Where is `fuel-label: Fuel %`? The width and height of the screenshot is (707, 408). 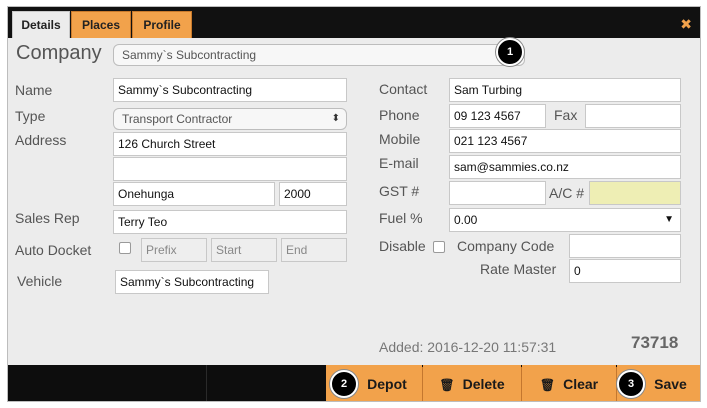 fuel-label: Fuel % is located at coordinates (401, 218).